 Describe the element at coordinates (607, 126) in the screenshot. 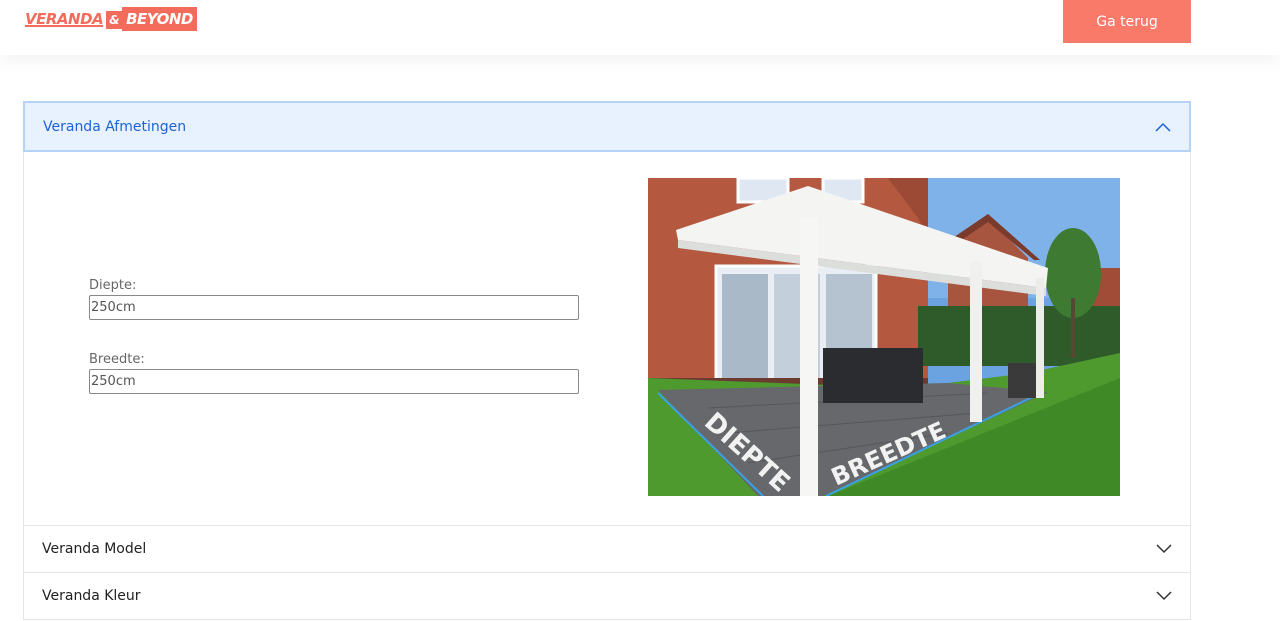

I see `section-header-dimensions: Veranda Afmetingen` at that location.